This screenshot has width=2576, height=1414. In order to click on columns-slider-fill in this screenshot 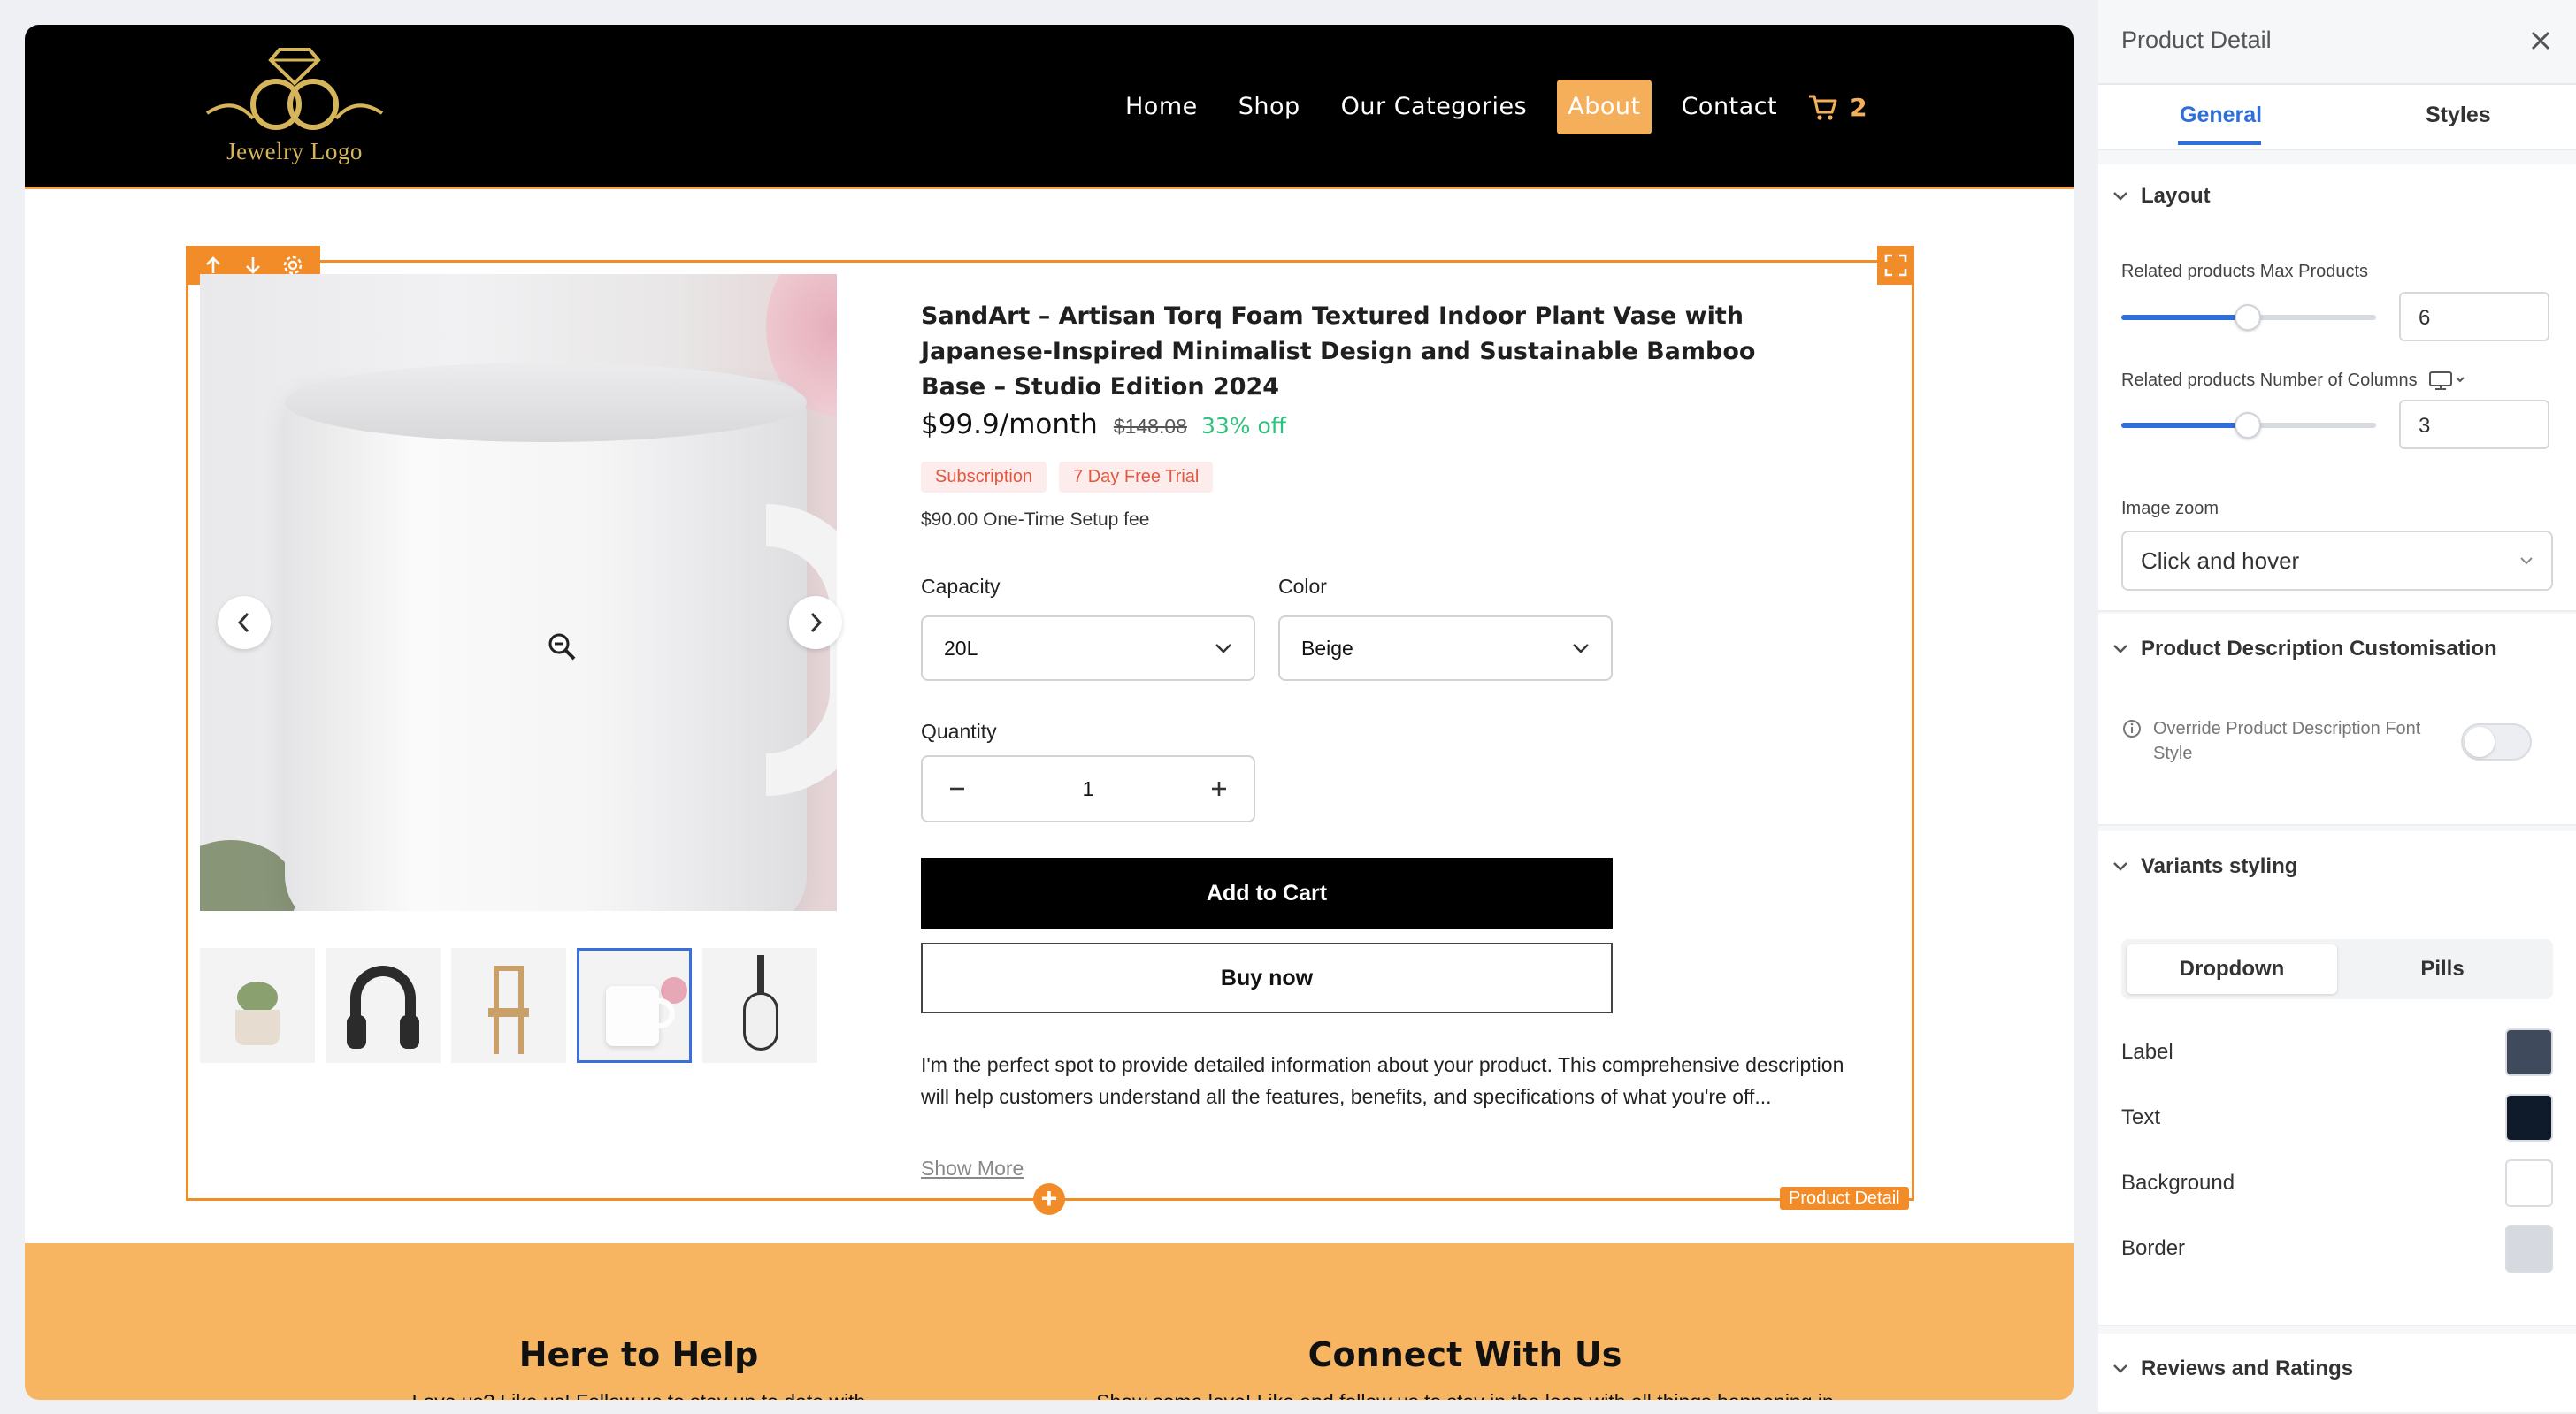, I will do `click(2185, 425)`.